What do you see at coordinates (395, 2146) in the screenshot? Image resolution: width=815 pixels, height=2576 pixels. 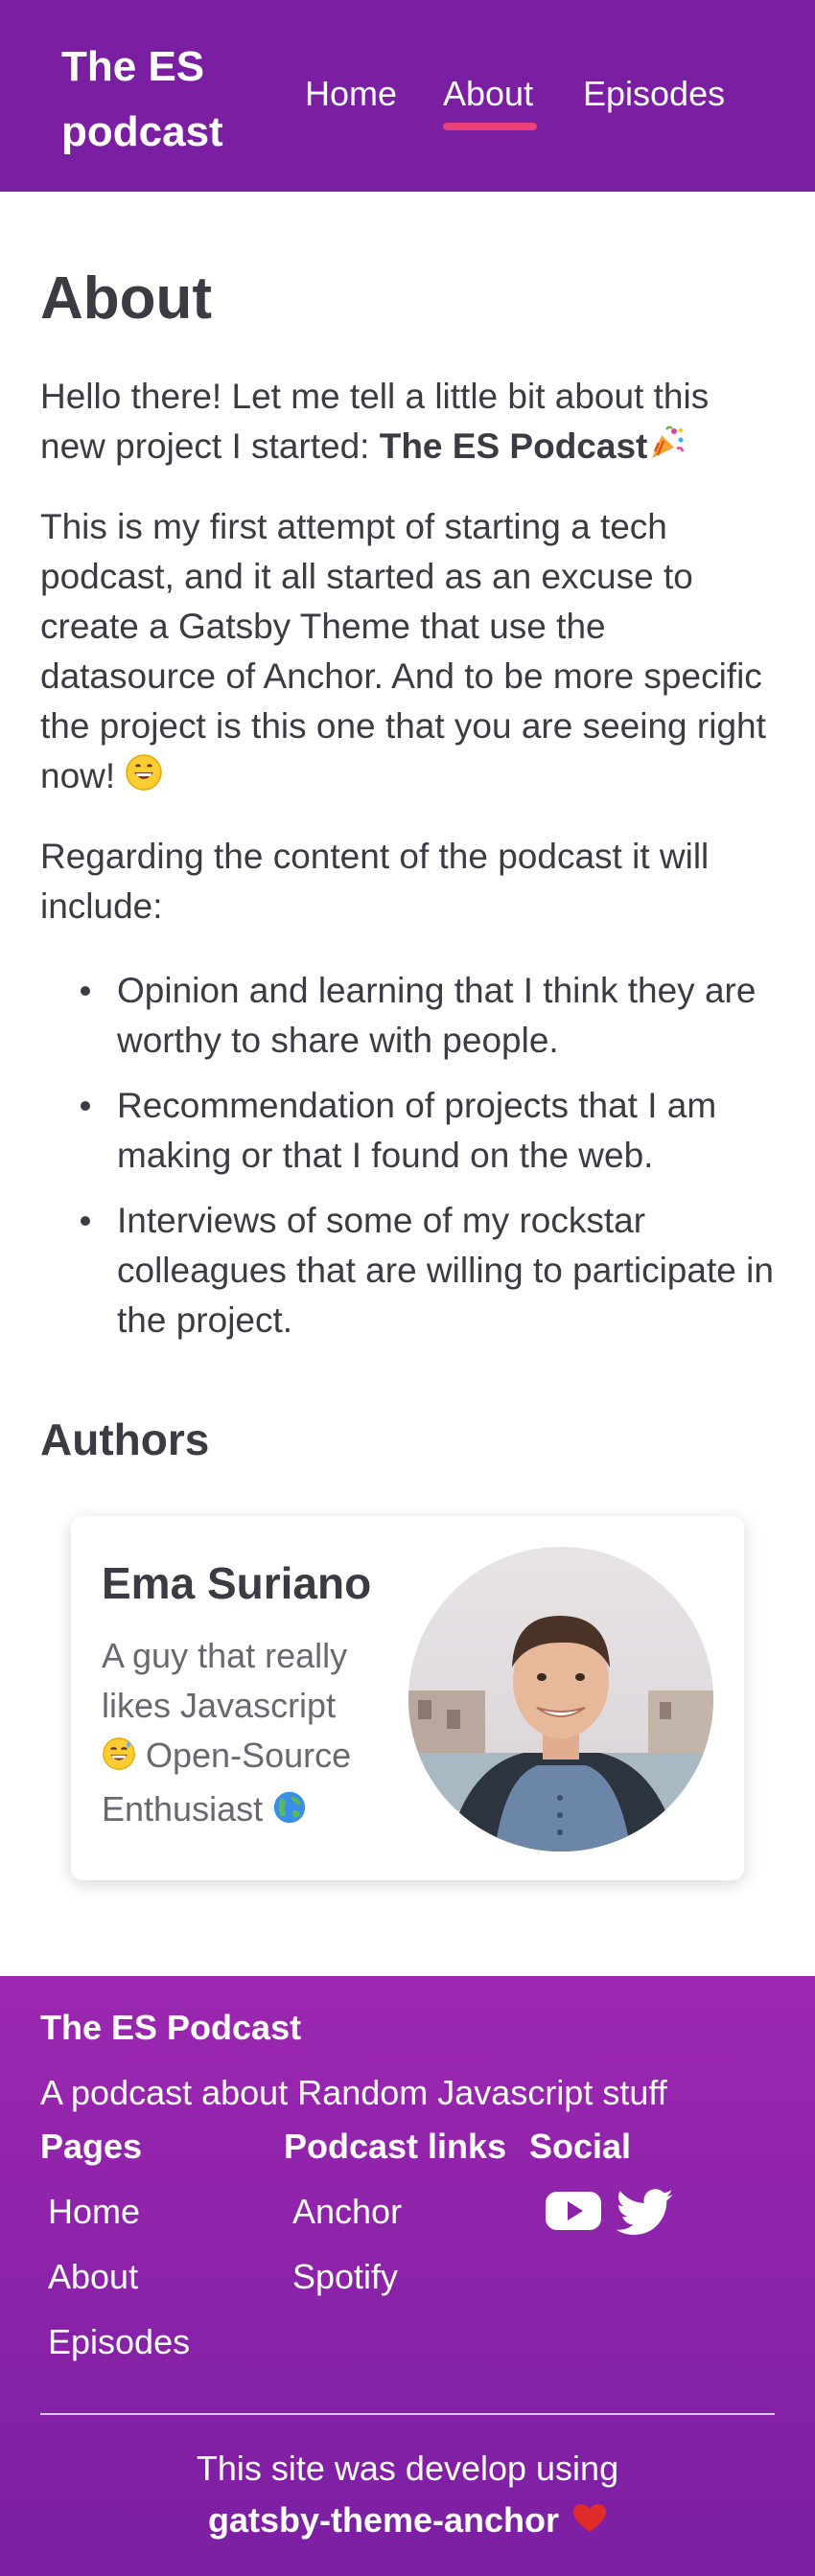 I see `footer-podcast-links-heading: Podcast links` at bounding box center [395, 2146].